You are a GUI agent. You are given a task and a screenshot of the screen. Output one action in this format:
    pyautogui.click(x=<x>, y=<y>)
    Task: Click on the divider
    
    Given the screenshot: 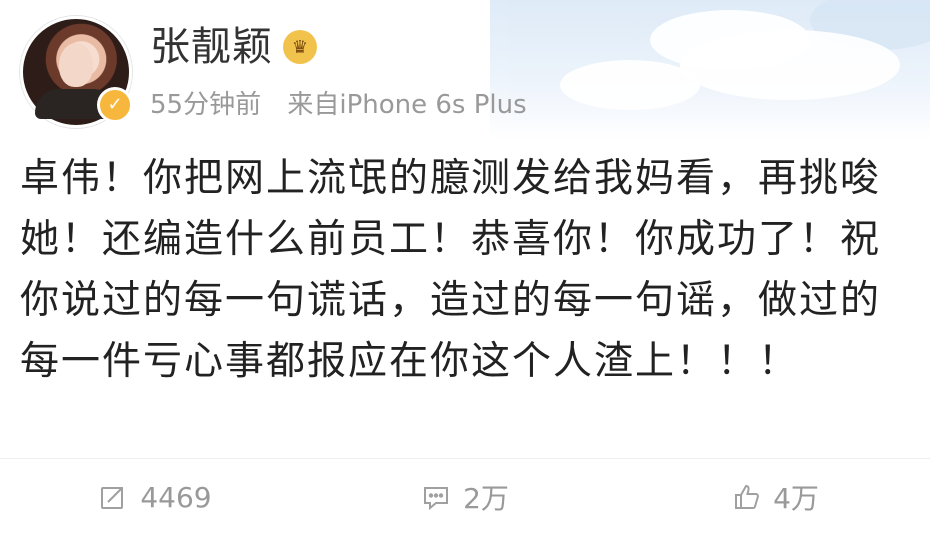 What is the action you would take?
    pyautogui.click(x=465, y=458)
    